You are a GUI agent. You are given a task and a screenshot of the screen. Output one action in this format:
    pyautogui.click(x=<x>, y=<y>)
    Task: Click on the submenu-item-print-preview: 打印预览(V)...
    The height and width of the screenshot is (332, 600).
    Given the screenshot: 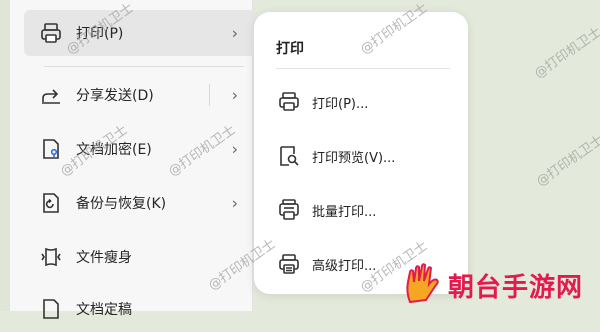 What is the action you would take?
    pyautogui.click(x=361, y=156)
    